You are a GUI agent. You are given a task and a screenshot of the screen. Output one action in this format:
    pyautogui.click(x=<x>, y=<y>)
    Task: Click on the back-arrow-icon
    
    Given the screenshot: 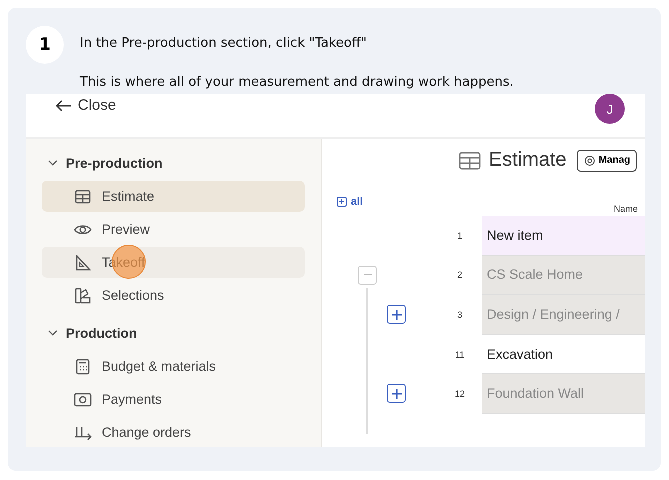 What is the action you would take?
    pyautogui.click(x=64, y=106)
    